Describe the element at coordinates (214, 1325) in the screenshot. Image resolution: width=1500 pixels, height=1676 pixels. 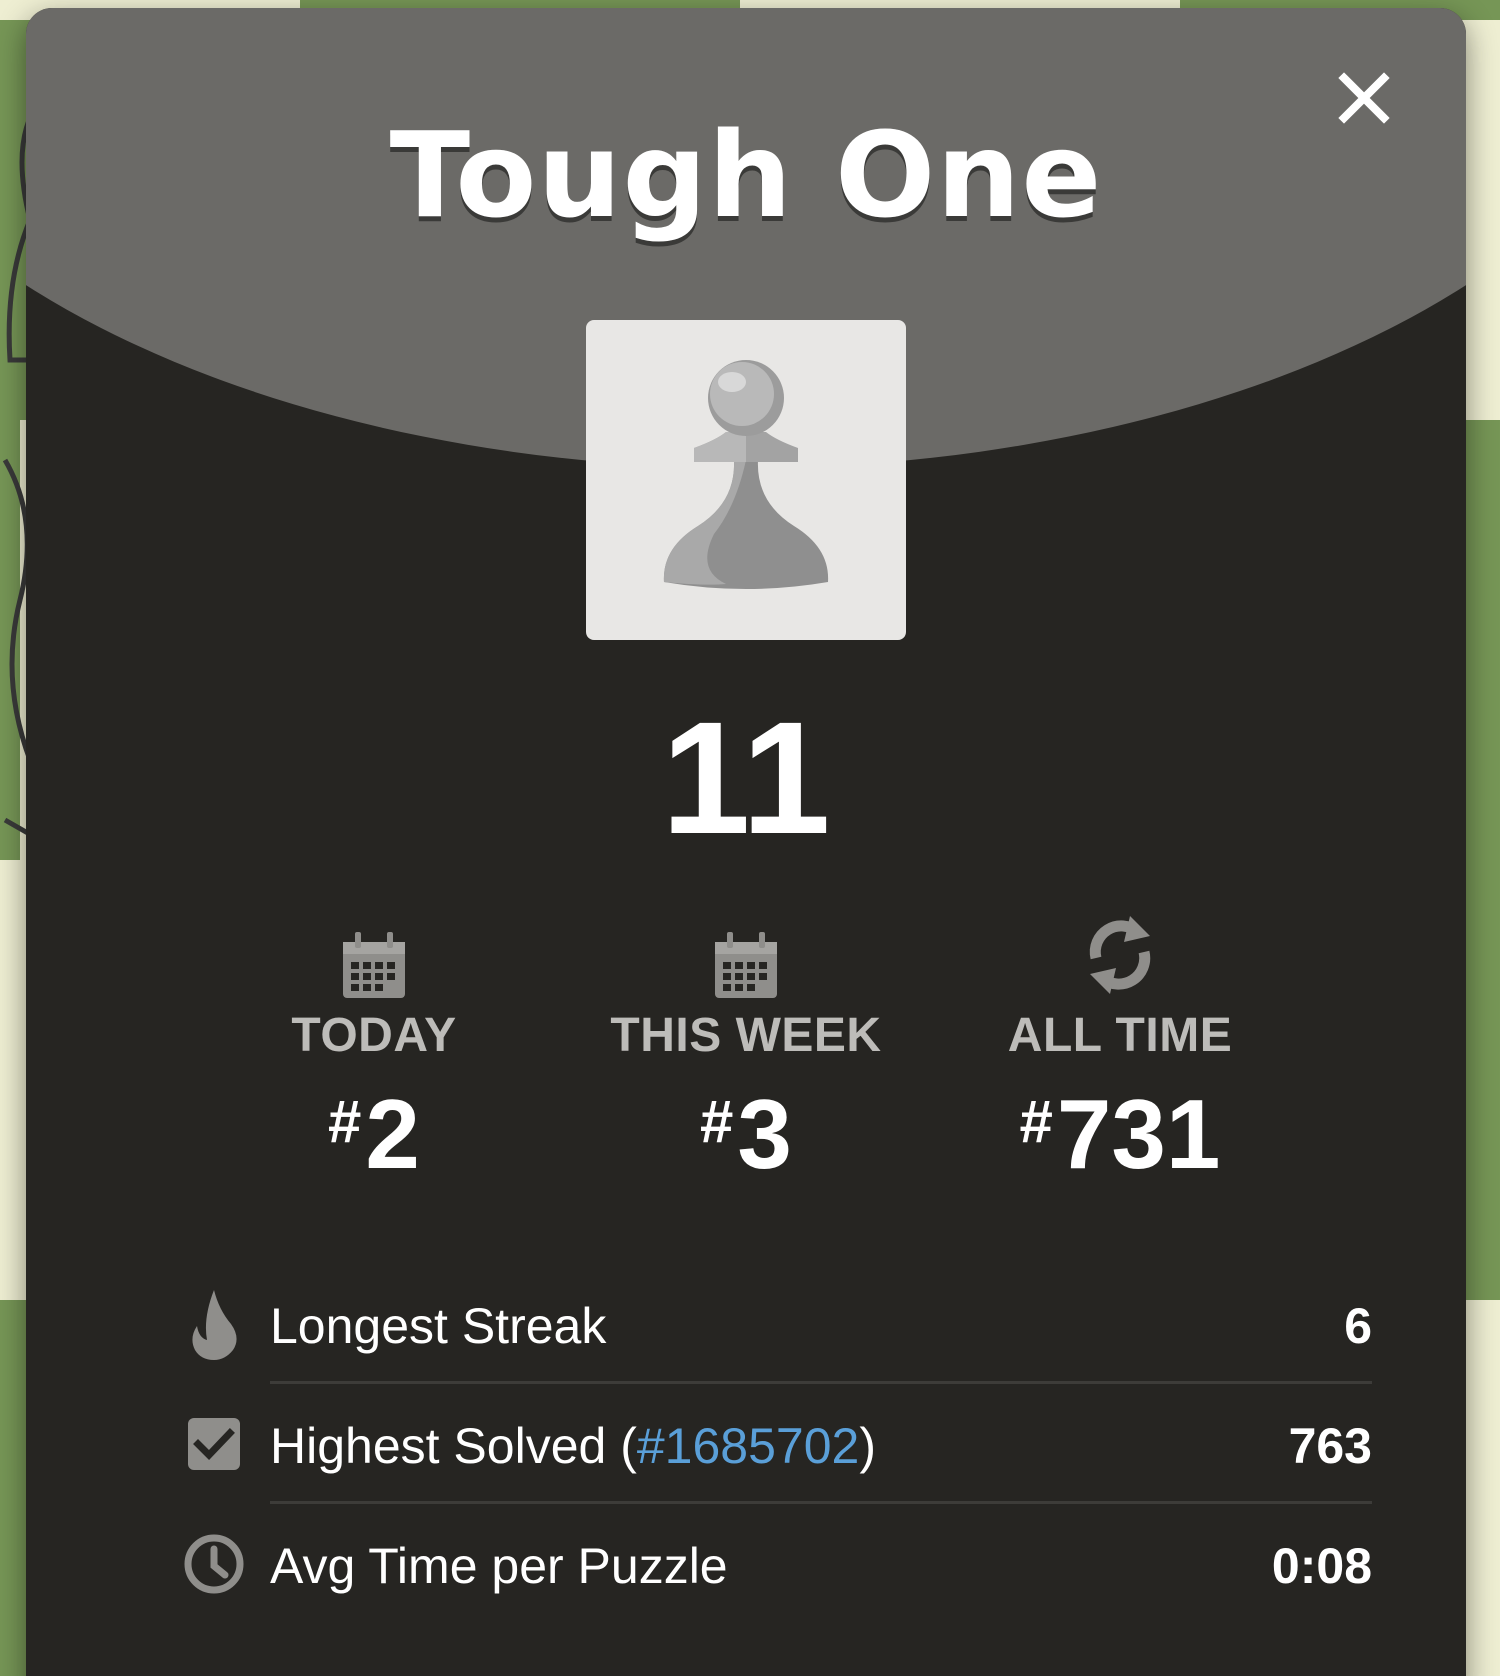
I see `flame-icon` at that location.